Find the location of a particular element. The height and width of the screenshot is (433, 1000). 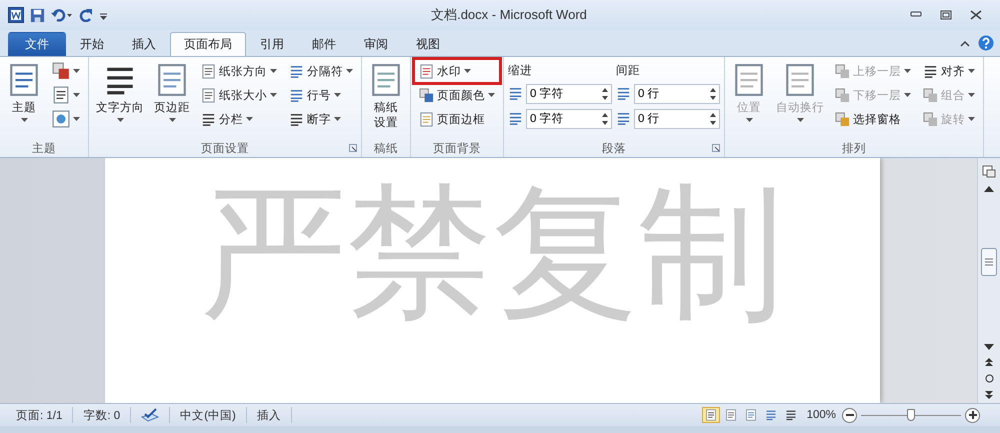

zoom-level: 100% is located at coordinates (821, 415).